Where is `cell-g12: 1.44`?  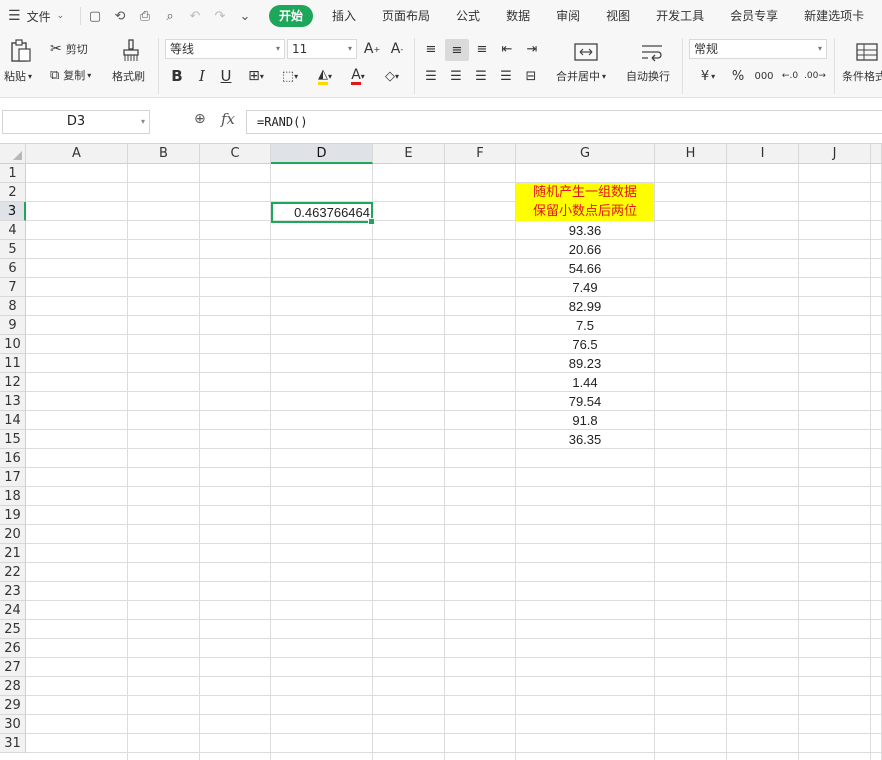
cell-g12: 1.44 is located at coordinates (585, 382).